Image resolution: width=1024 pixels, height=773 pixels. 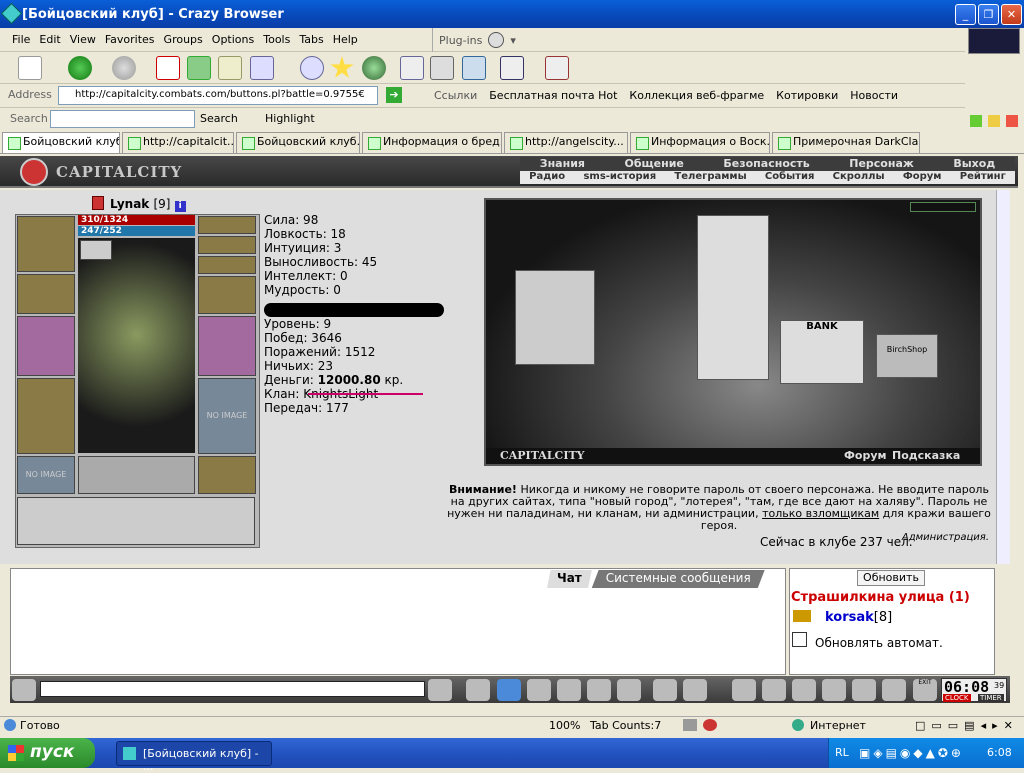 What do you see at coordinates (342, 67) in the screenshot?
I see `favorites-star-icon` at bounding box center [342, 67].